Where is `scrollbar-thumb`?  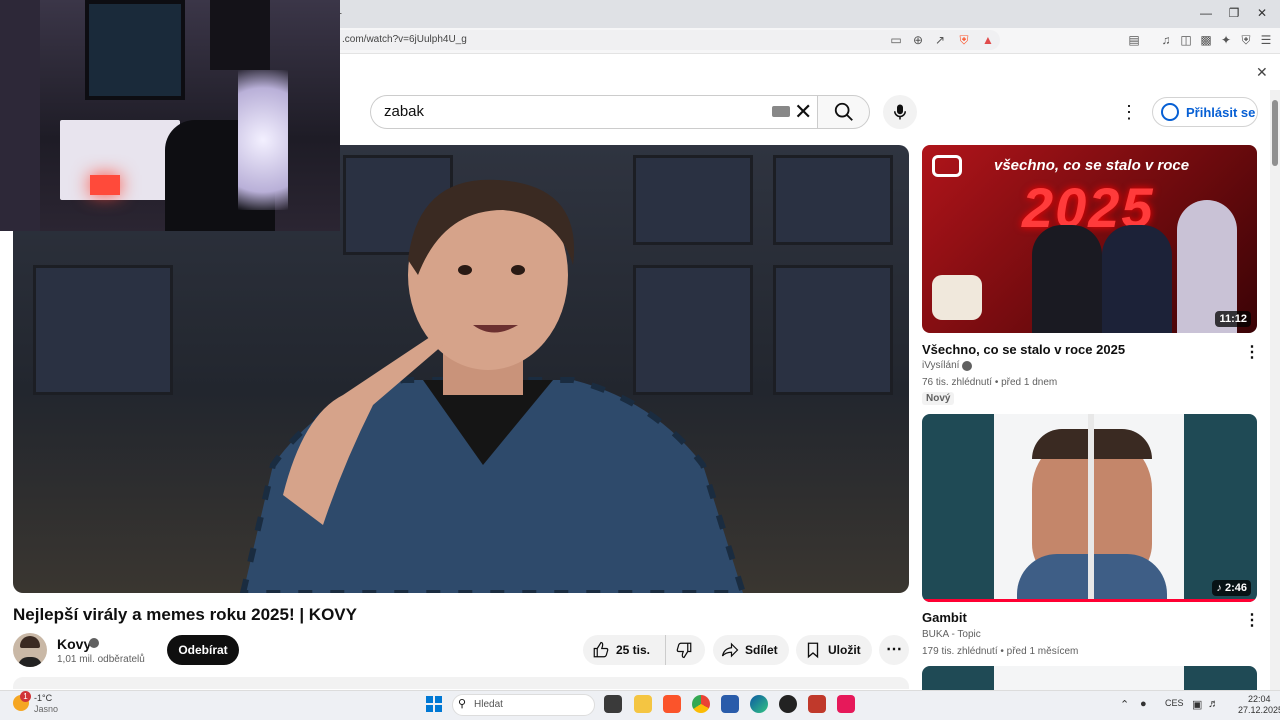 scrollbar-thumb is located at coordinates (1275, 133).